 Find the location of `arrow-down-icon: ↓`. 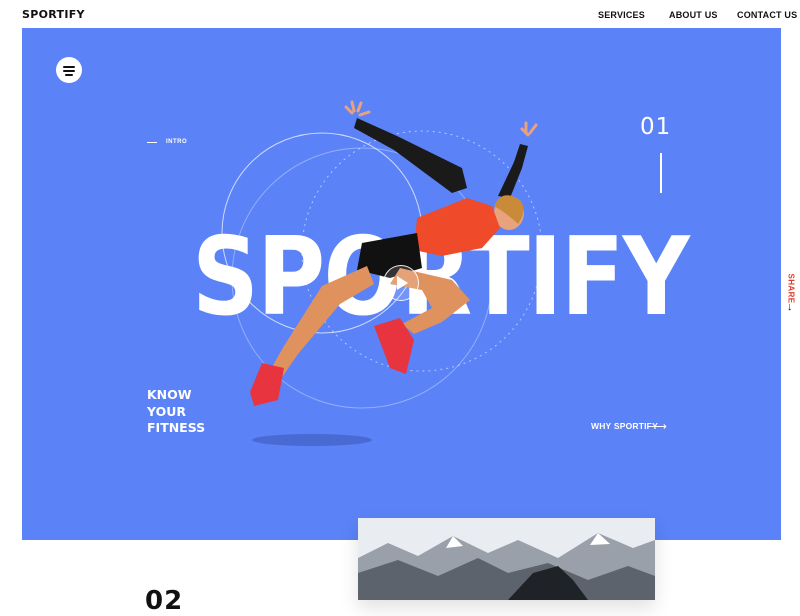

arrow-down-icon: ↓ is located at coordinates (790, 307).